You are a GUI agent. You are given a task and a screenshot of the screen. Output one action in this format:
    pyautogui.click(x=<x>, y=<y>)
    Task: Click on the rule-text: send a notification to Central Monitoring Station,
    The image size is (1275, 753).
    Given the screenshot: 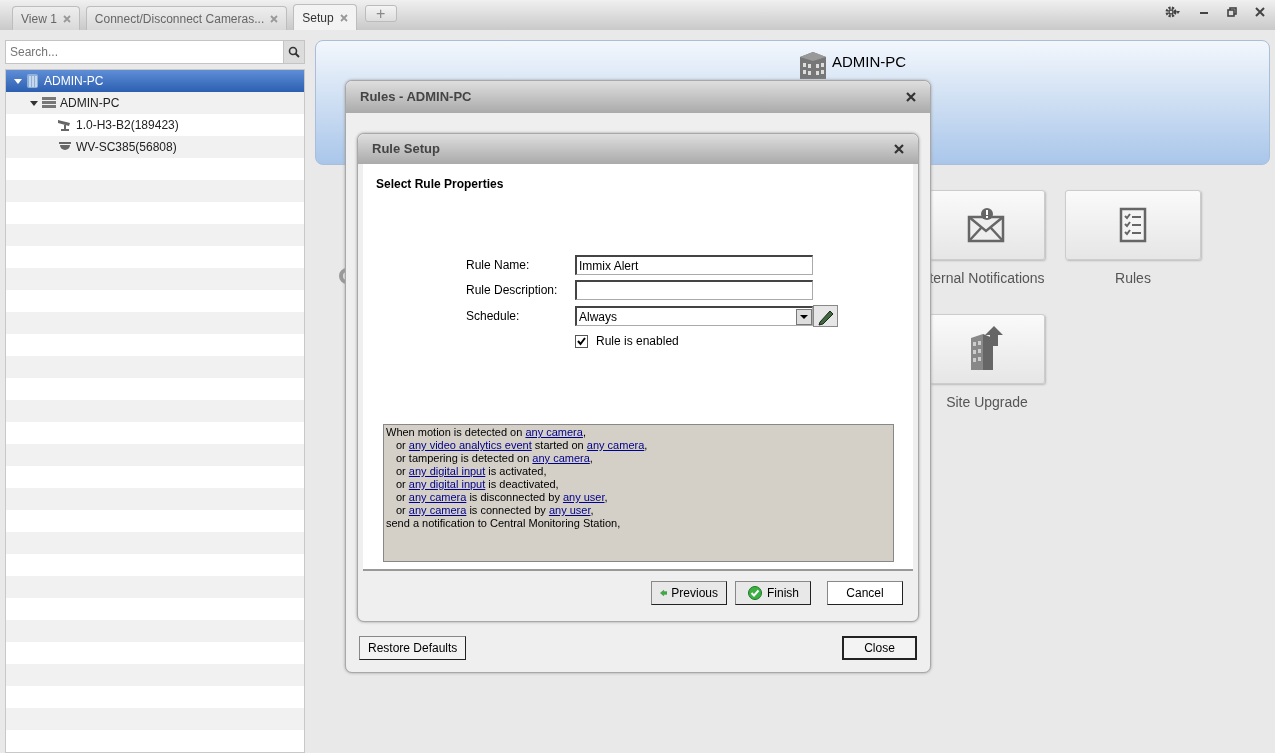 What is the action you would take?
    pyautogui.click(x=504, y=523)
    